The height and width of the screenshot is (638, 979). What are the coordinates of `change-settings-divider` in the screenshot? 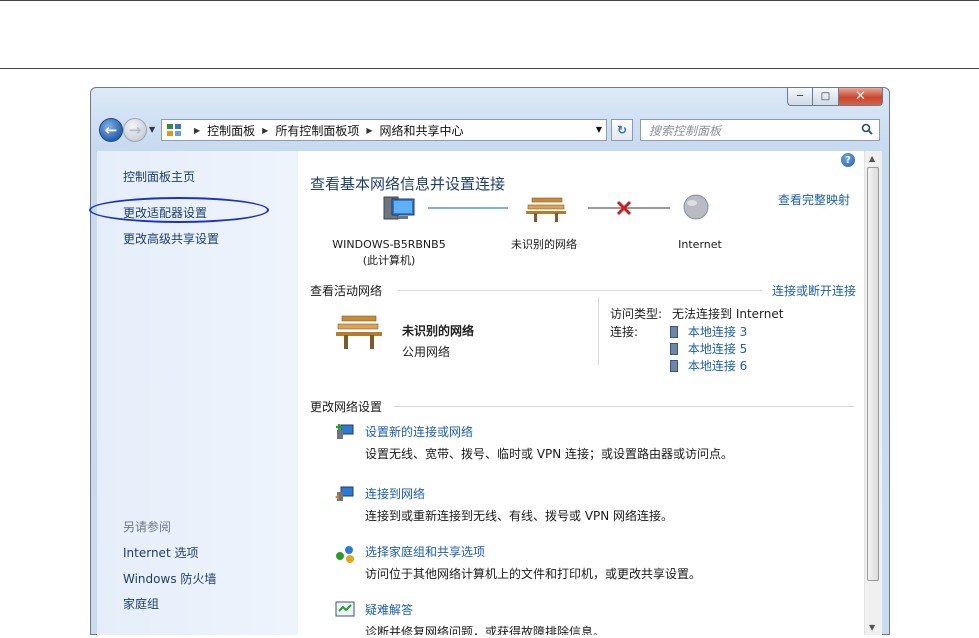 It's located at (624, 406).